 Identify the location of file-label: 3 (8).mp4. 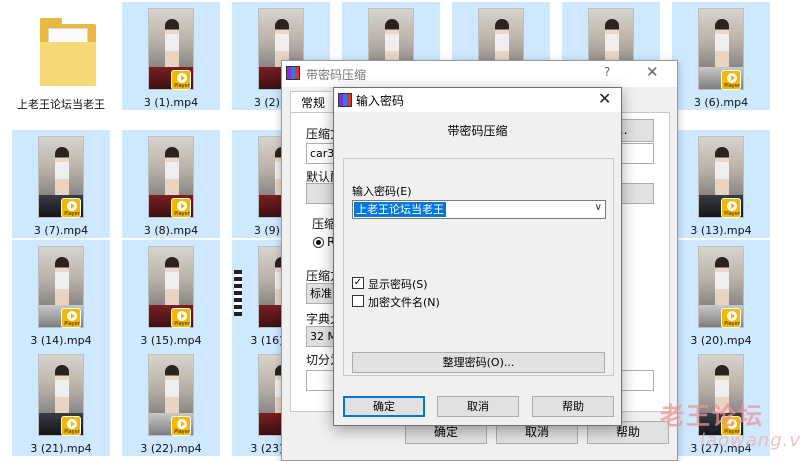
(171, 230).